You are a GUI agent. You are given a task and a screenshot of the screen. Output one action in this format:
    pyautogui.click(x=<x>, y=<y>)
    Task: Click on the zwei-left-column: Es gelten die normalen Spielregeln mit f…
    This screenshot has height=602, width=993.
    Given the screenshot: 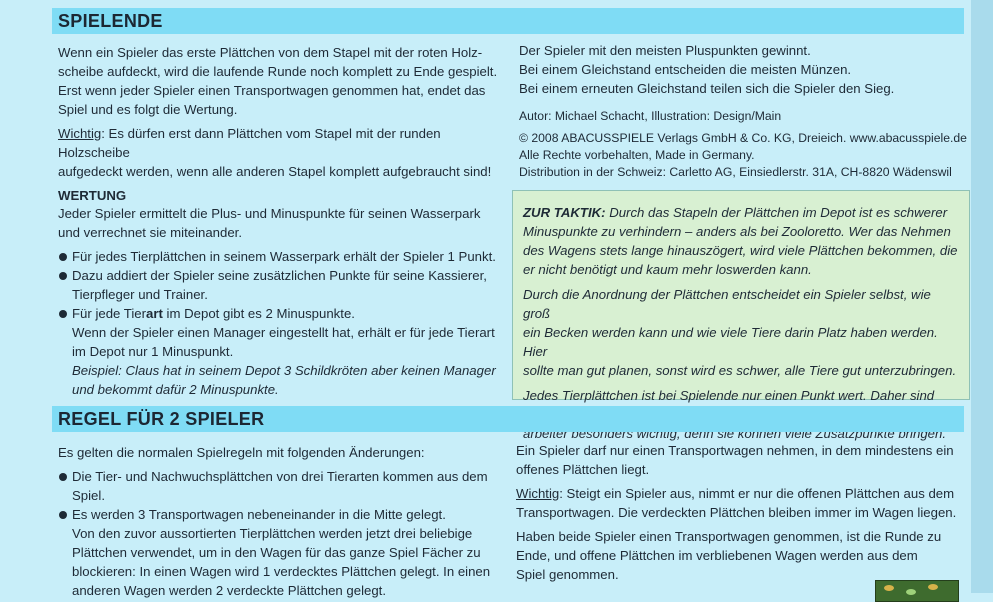 What is the action you would take?
    pyautogui.click(x=283, y=521)
    